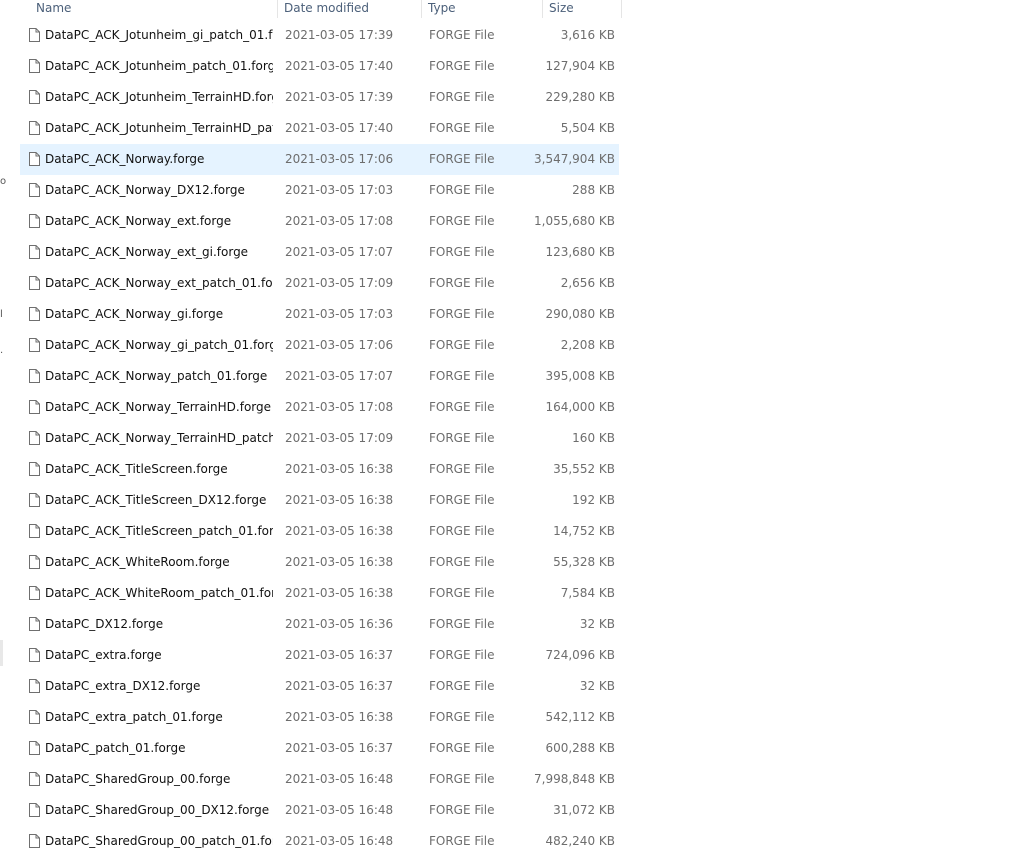  What do you see at coordinates (156, 376) in the screenshot?
I see `file-name: DataPC_ACK_Norway_patch_01.forge` at bounding box center [156, 376].